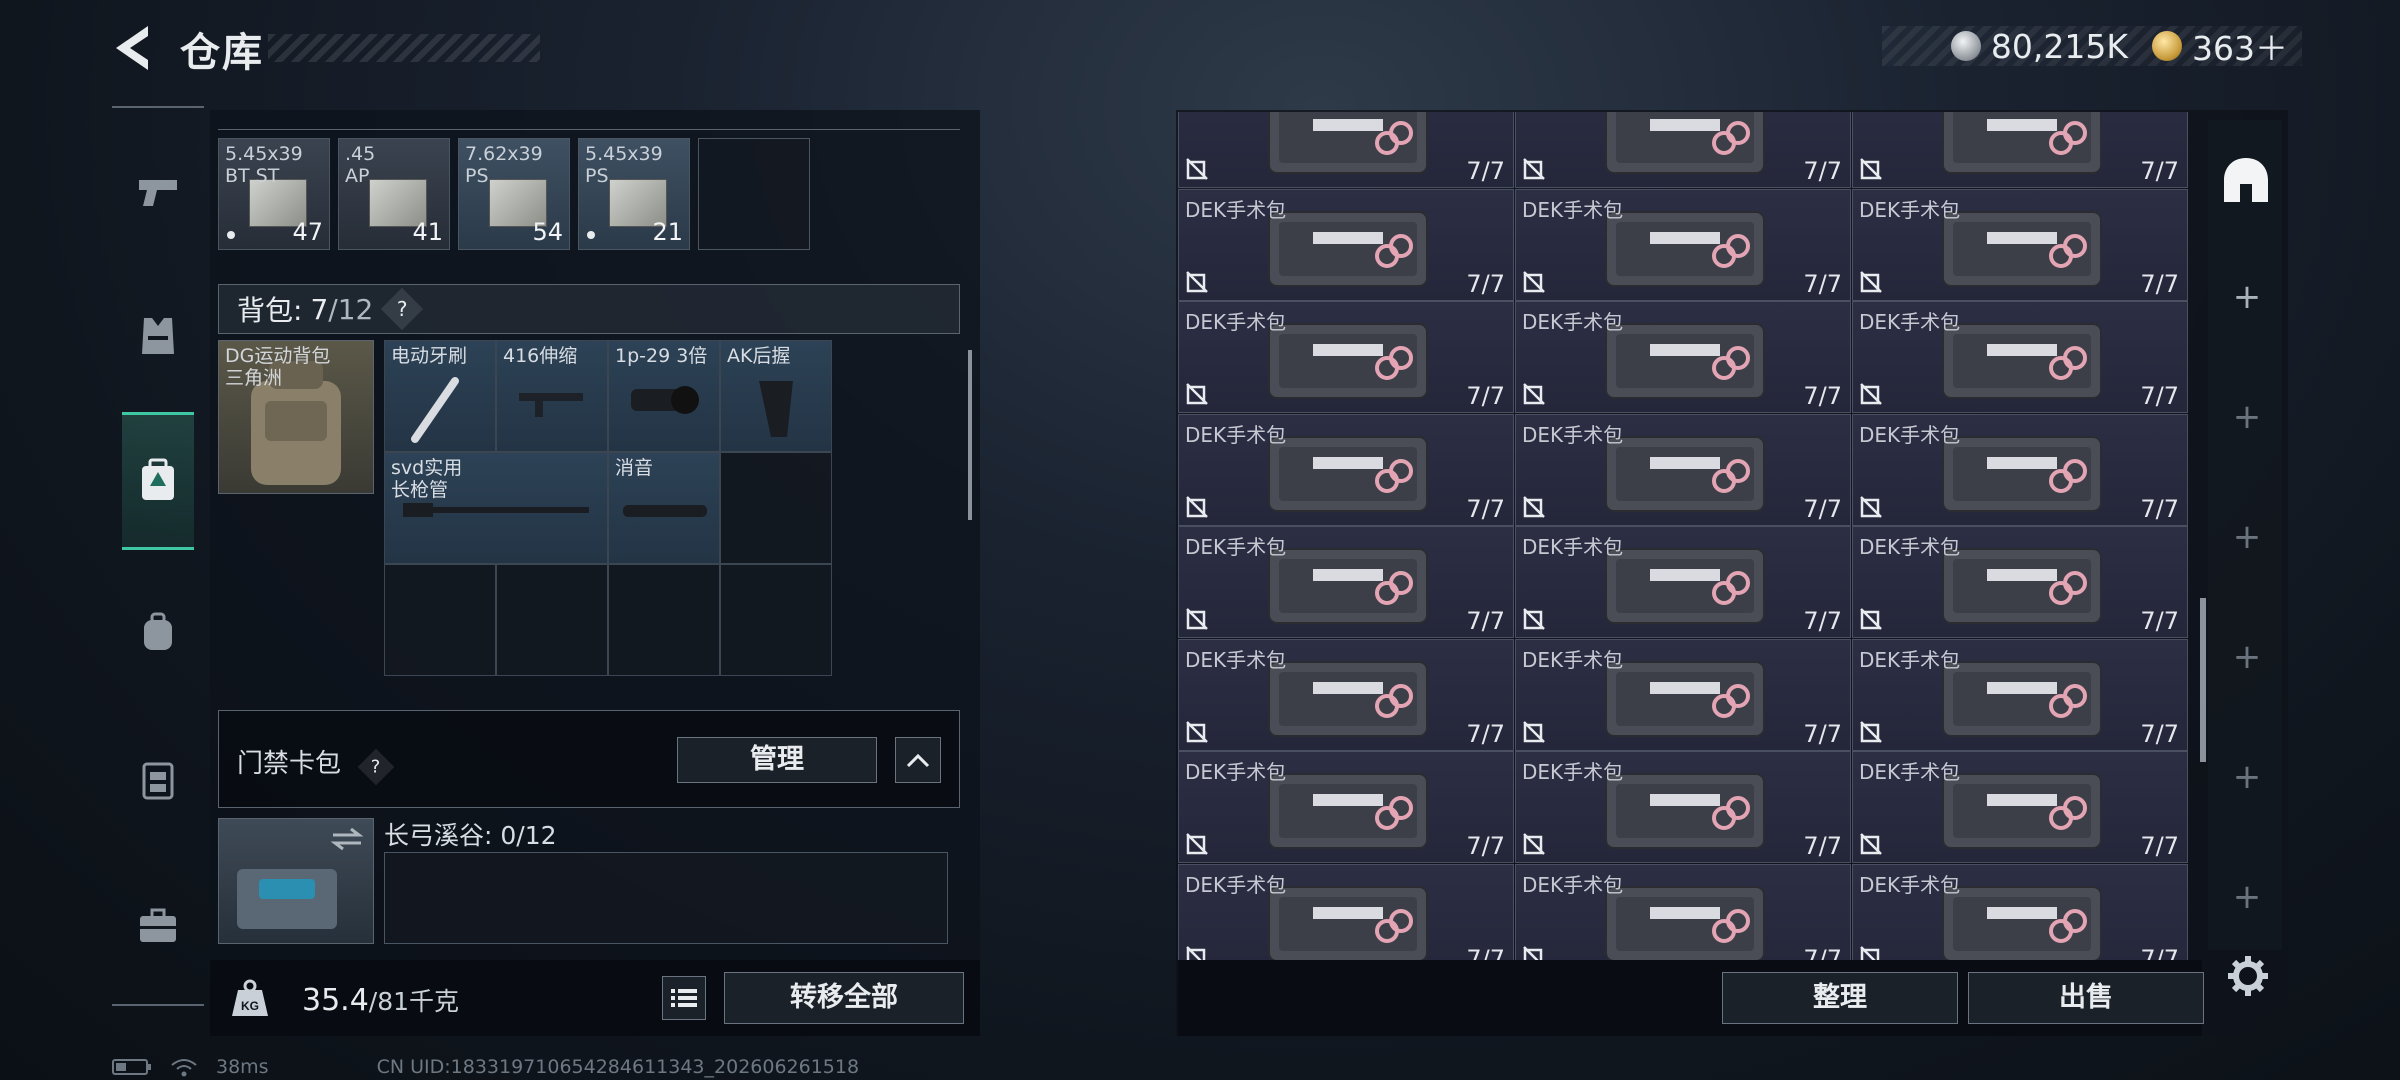 This screenshot has height=1080, width=2400. What do you see at coordinates (777, 760) in the screenshot?
I see `manage-button: 管理` at bounding box center [777, 760].